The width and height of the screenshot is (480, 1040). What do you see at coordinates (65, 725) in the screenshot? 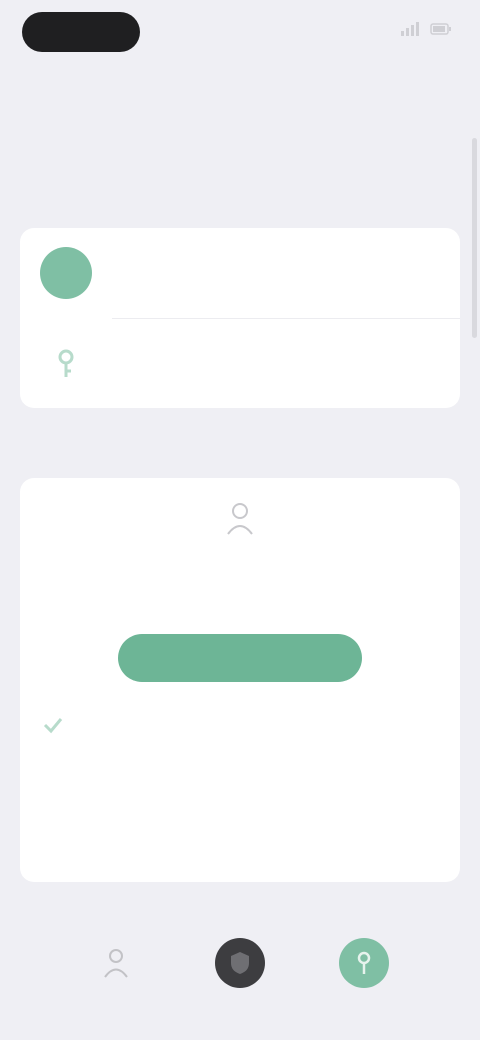
I see `info-header` at bounding box center [65, 725].